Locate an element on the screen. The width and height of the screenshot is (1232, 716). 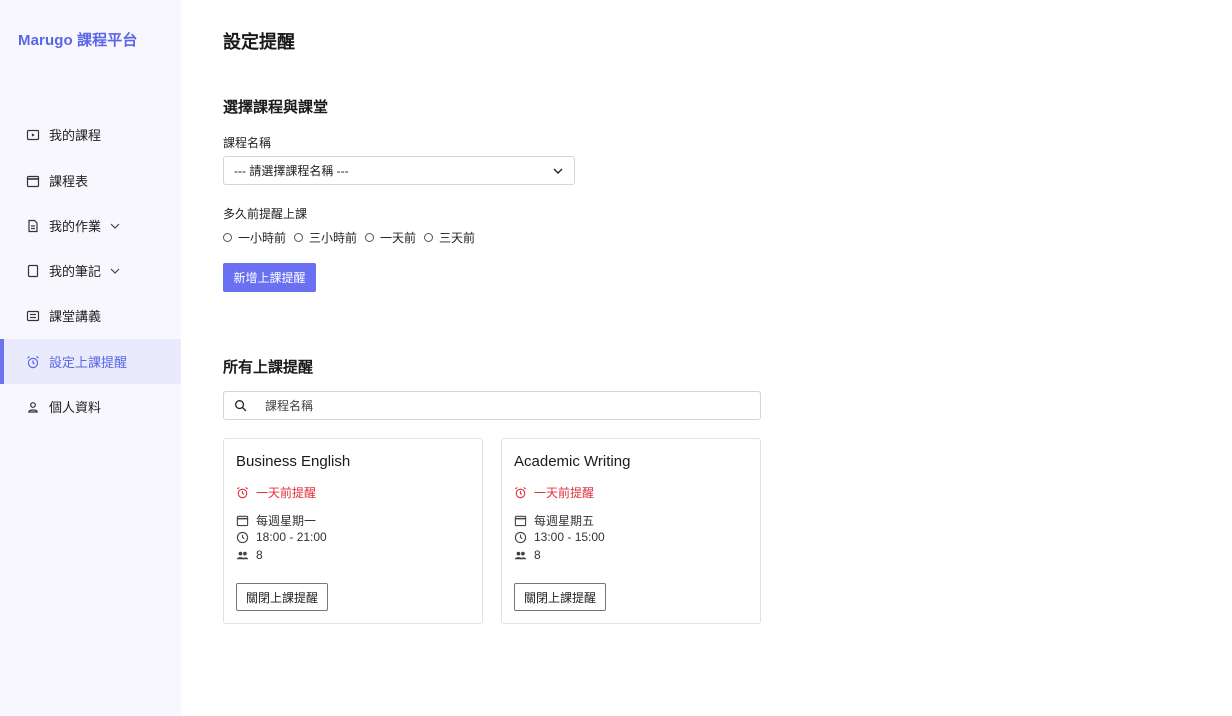
sidebar-item-set-reminder: 設定上課提醒 is located at coordinates (90, 361).